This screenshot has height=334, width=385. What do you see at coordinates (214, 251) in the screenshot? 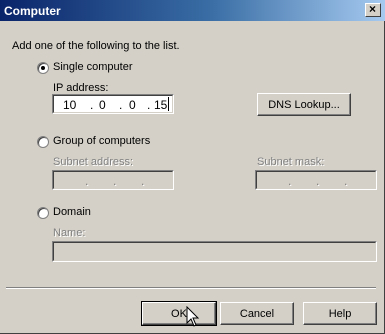
I see `domain-name-field` at bounding box center [214, 251].